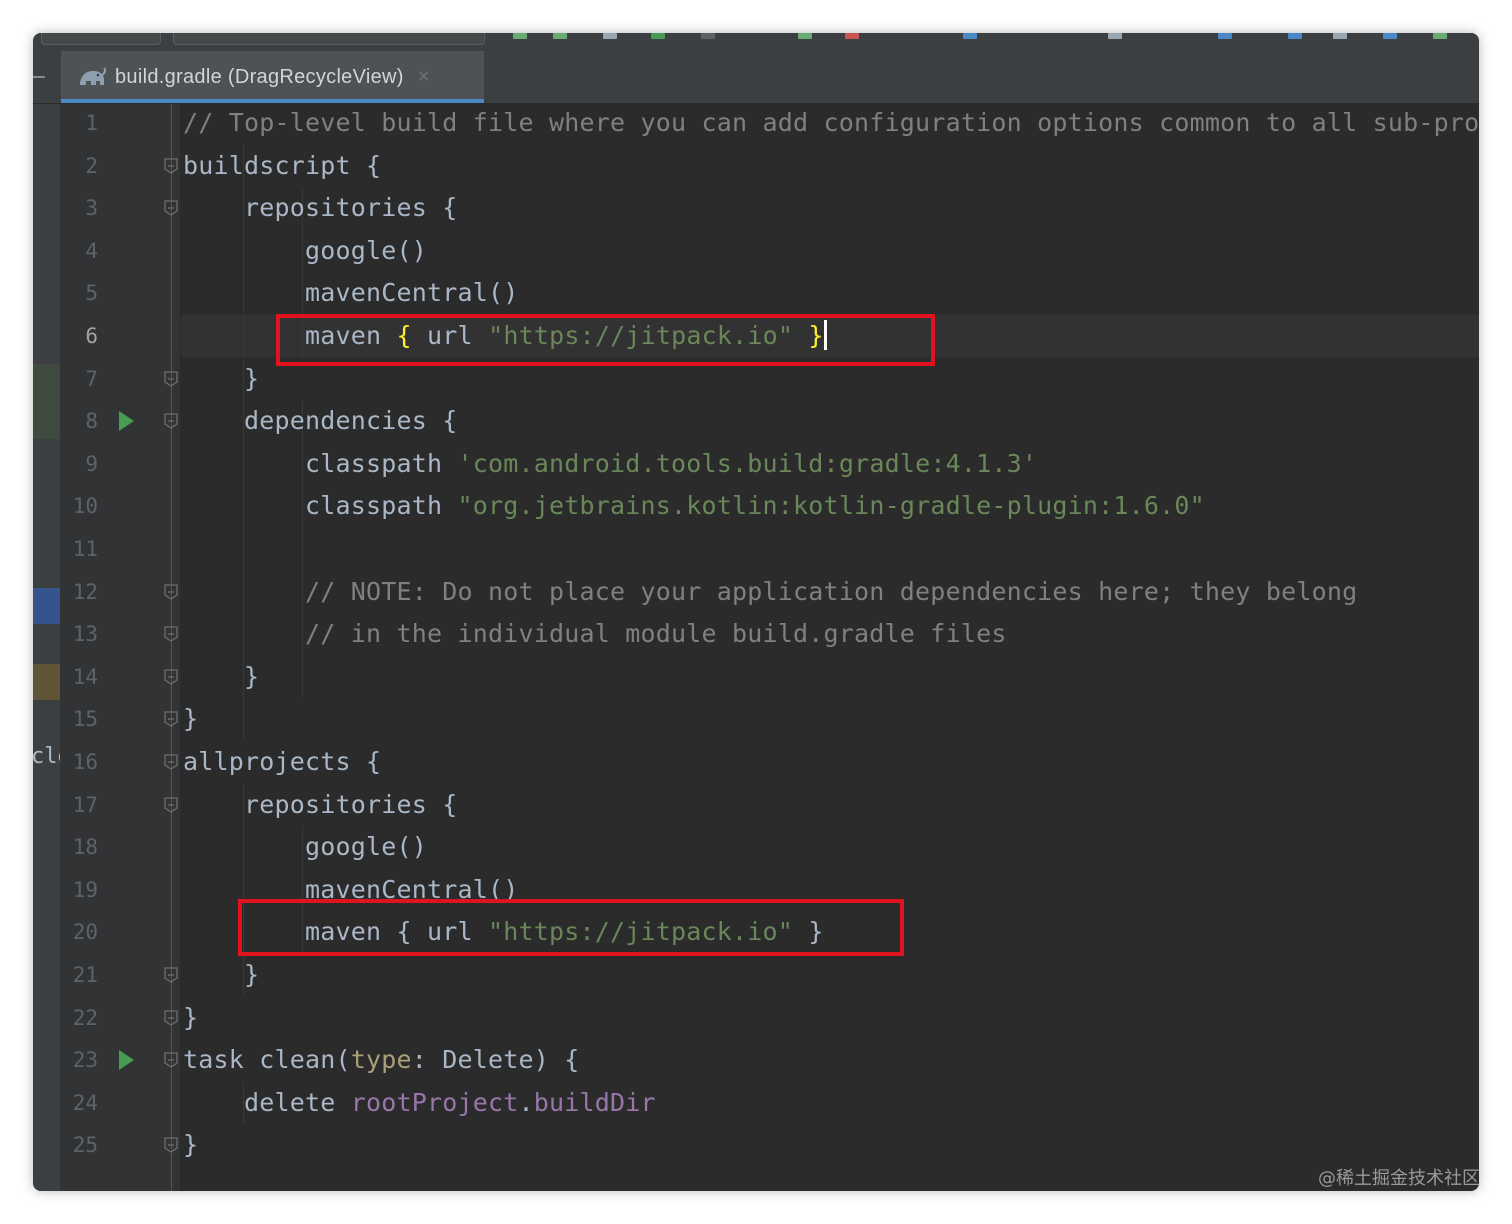  What do you see at coordinates (747, 463) in the screenshot?
I see `code-token: 'com.android.tools.build:gradle:4.1.3'` at bounding box center [747, 463].